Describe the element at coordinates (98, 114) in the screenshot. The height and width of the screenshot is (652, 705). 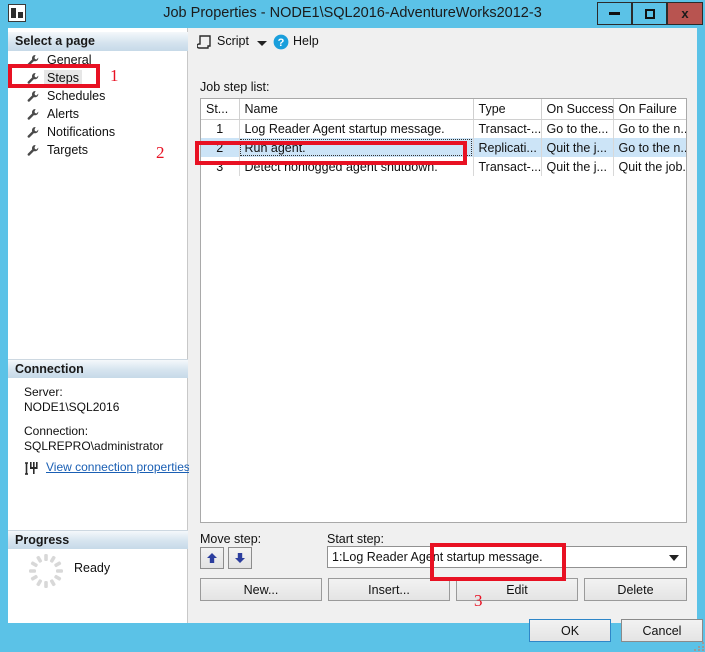
I see `sidebar-item-alerts: Alerts` at that location.